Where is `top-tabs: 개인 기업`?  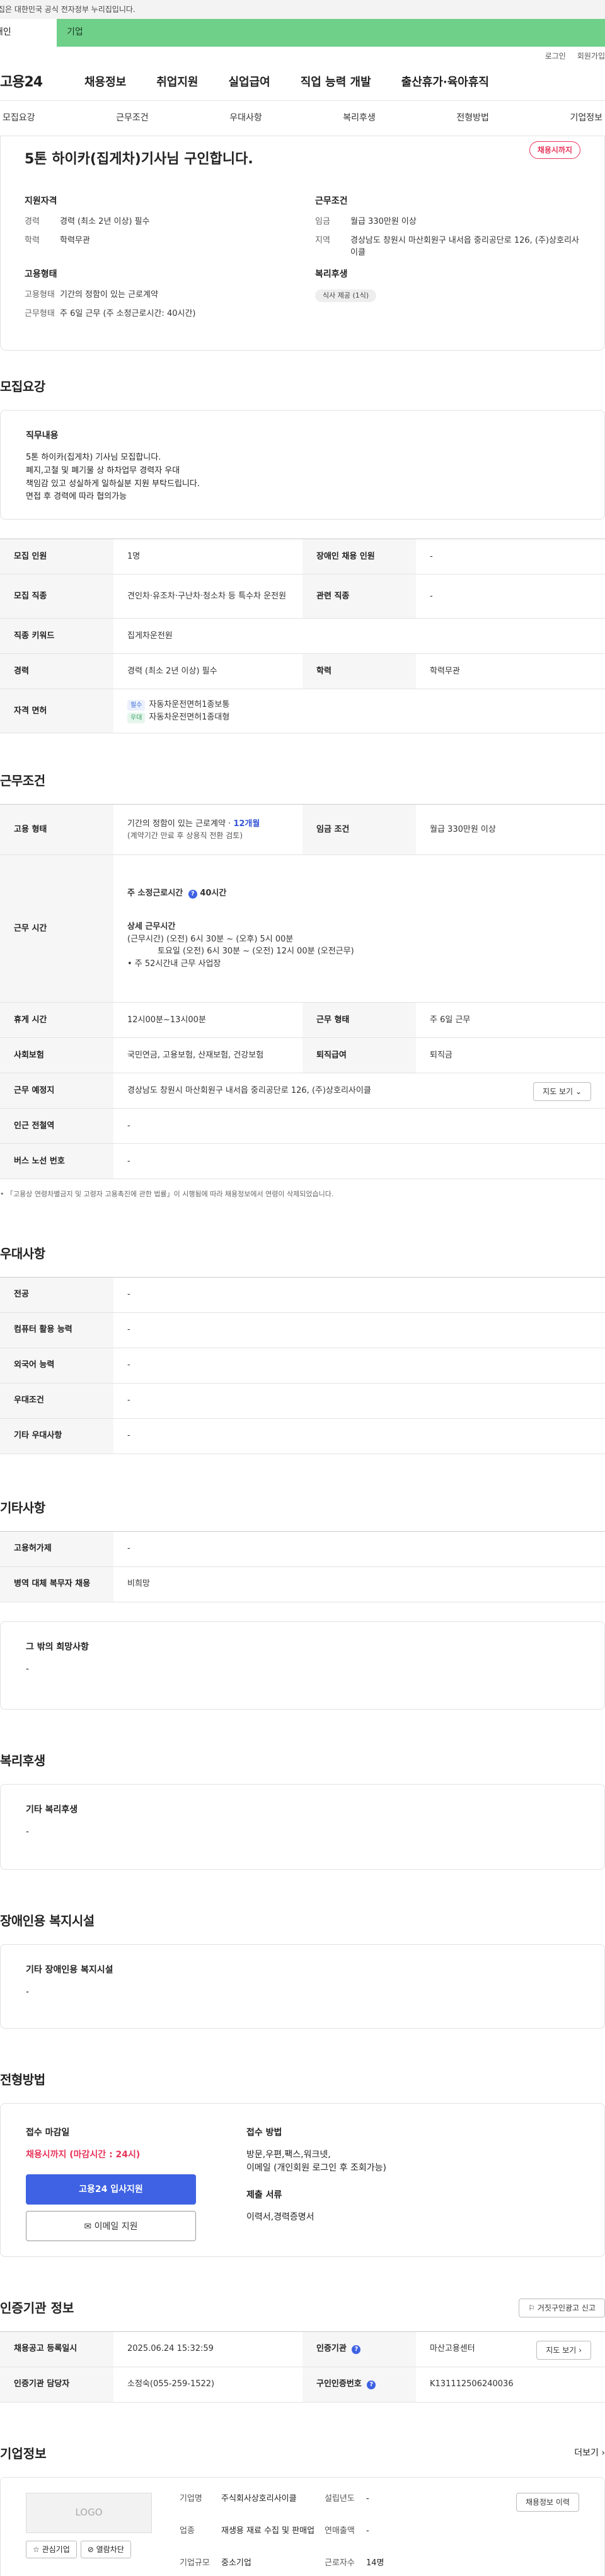 top-tabs: 개인 기업 is located at coordinates (302, 33).